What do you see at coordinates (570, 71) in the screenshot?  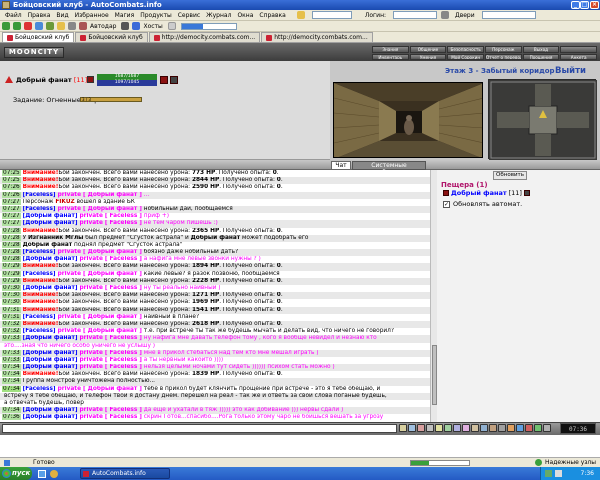 I see `exit-link: Выйти` at bounding box center [570, 71].